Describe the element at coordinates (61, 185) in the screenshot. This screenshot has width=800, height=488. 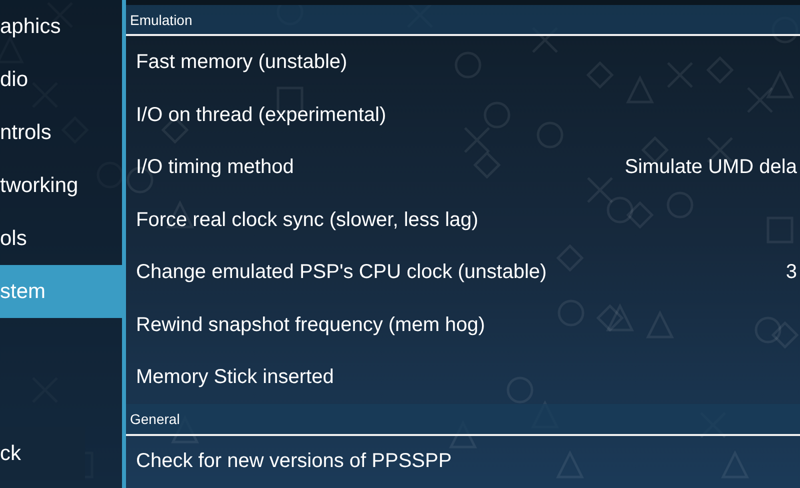
I see `sidebar-item: tworking` at that location.